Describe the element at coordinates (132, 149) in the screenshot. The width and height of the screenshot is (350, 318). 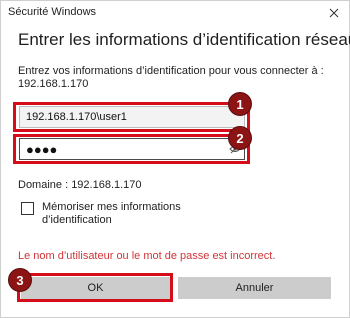
I see `password-input: ●●●●` at that location.